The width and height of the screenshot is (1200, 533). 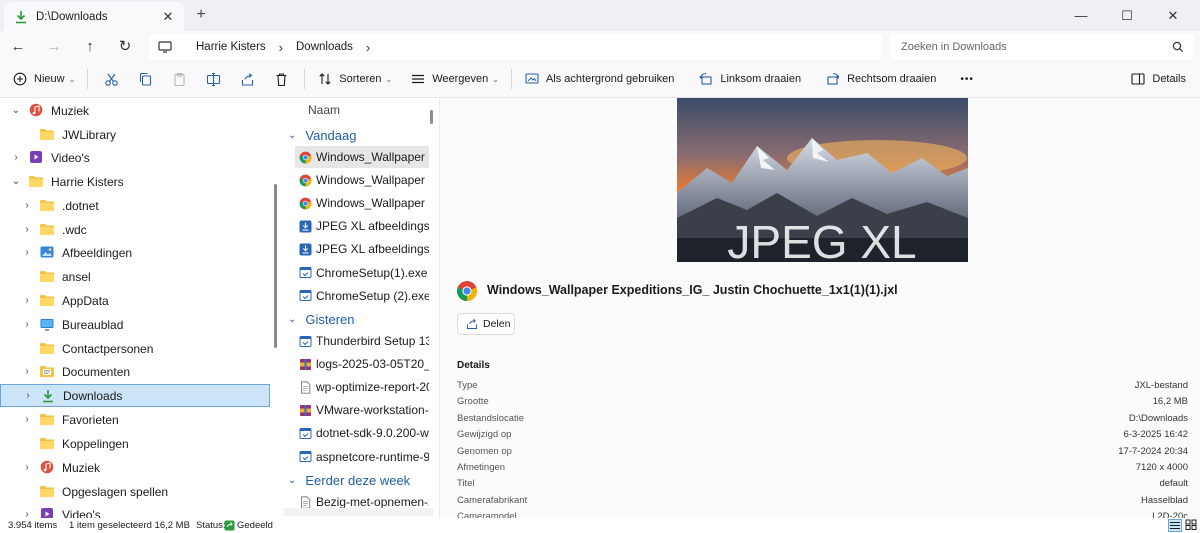 What do you see at coordinates (135, 491) in the screenshot?
I see `sidebar-item-opgeslagen-spellen: Opgeslagen spellen` at bounding box center [135, 491].